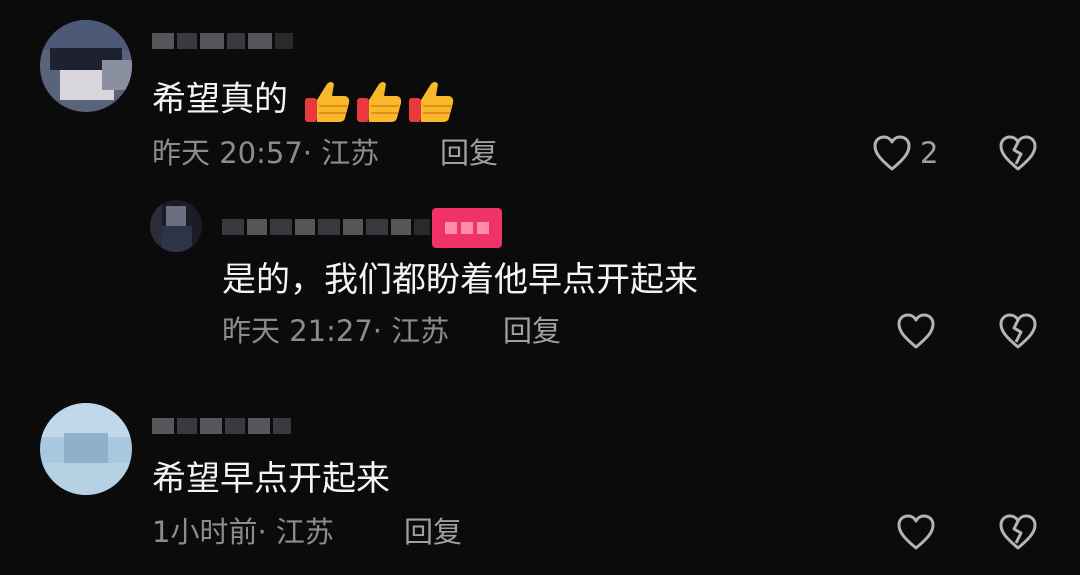 This screenshot has height=575, width=1080. What do you see at coordinates (271, 479) in the screenshot?
I see `comment-text: 希望早点开起来` at bounding box center [271, 479].